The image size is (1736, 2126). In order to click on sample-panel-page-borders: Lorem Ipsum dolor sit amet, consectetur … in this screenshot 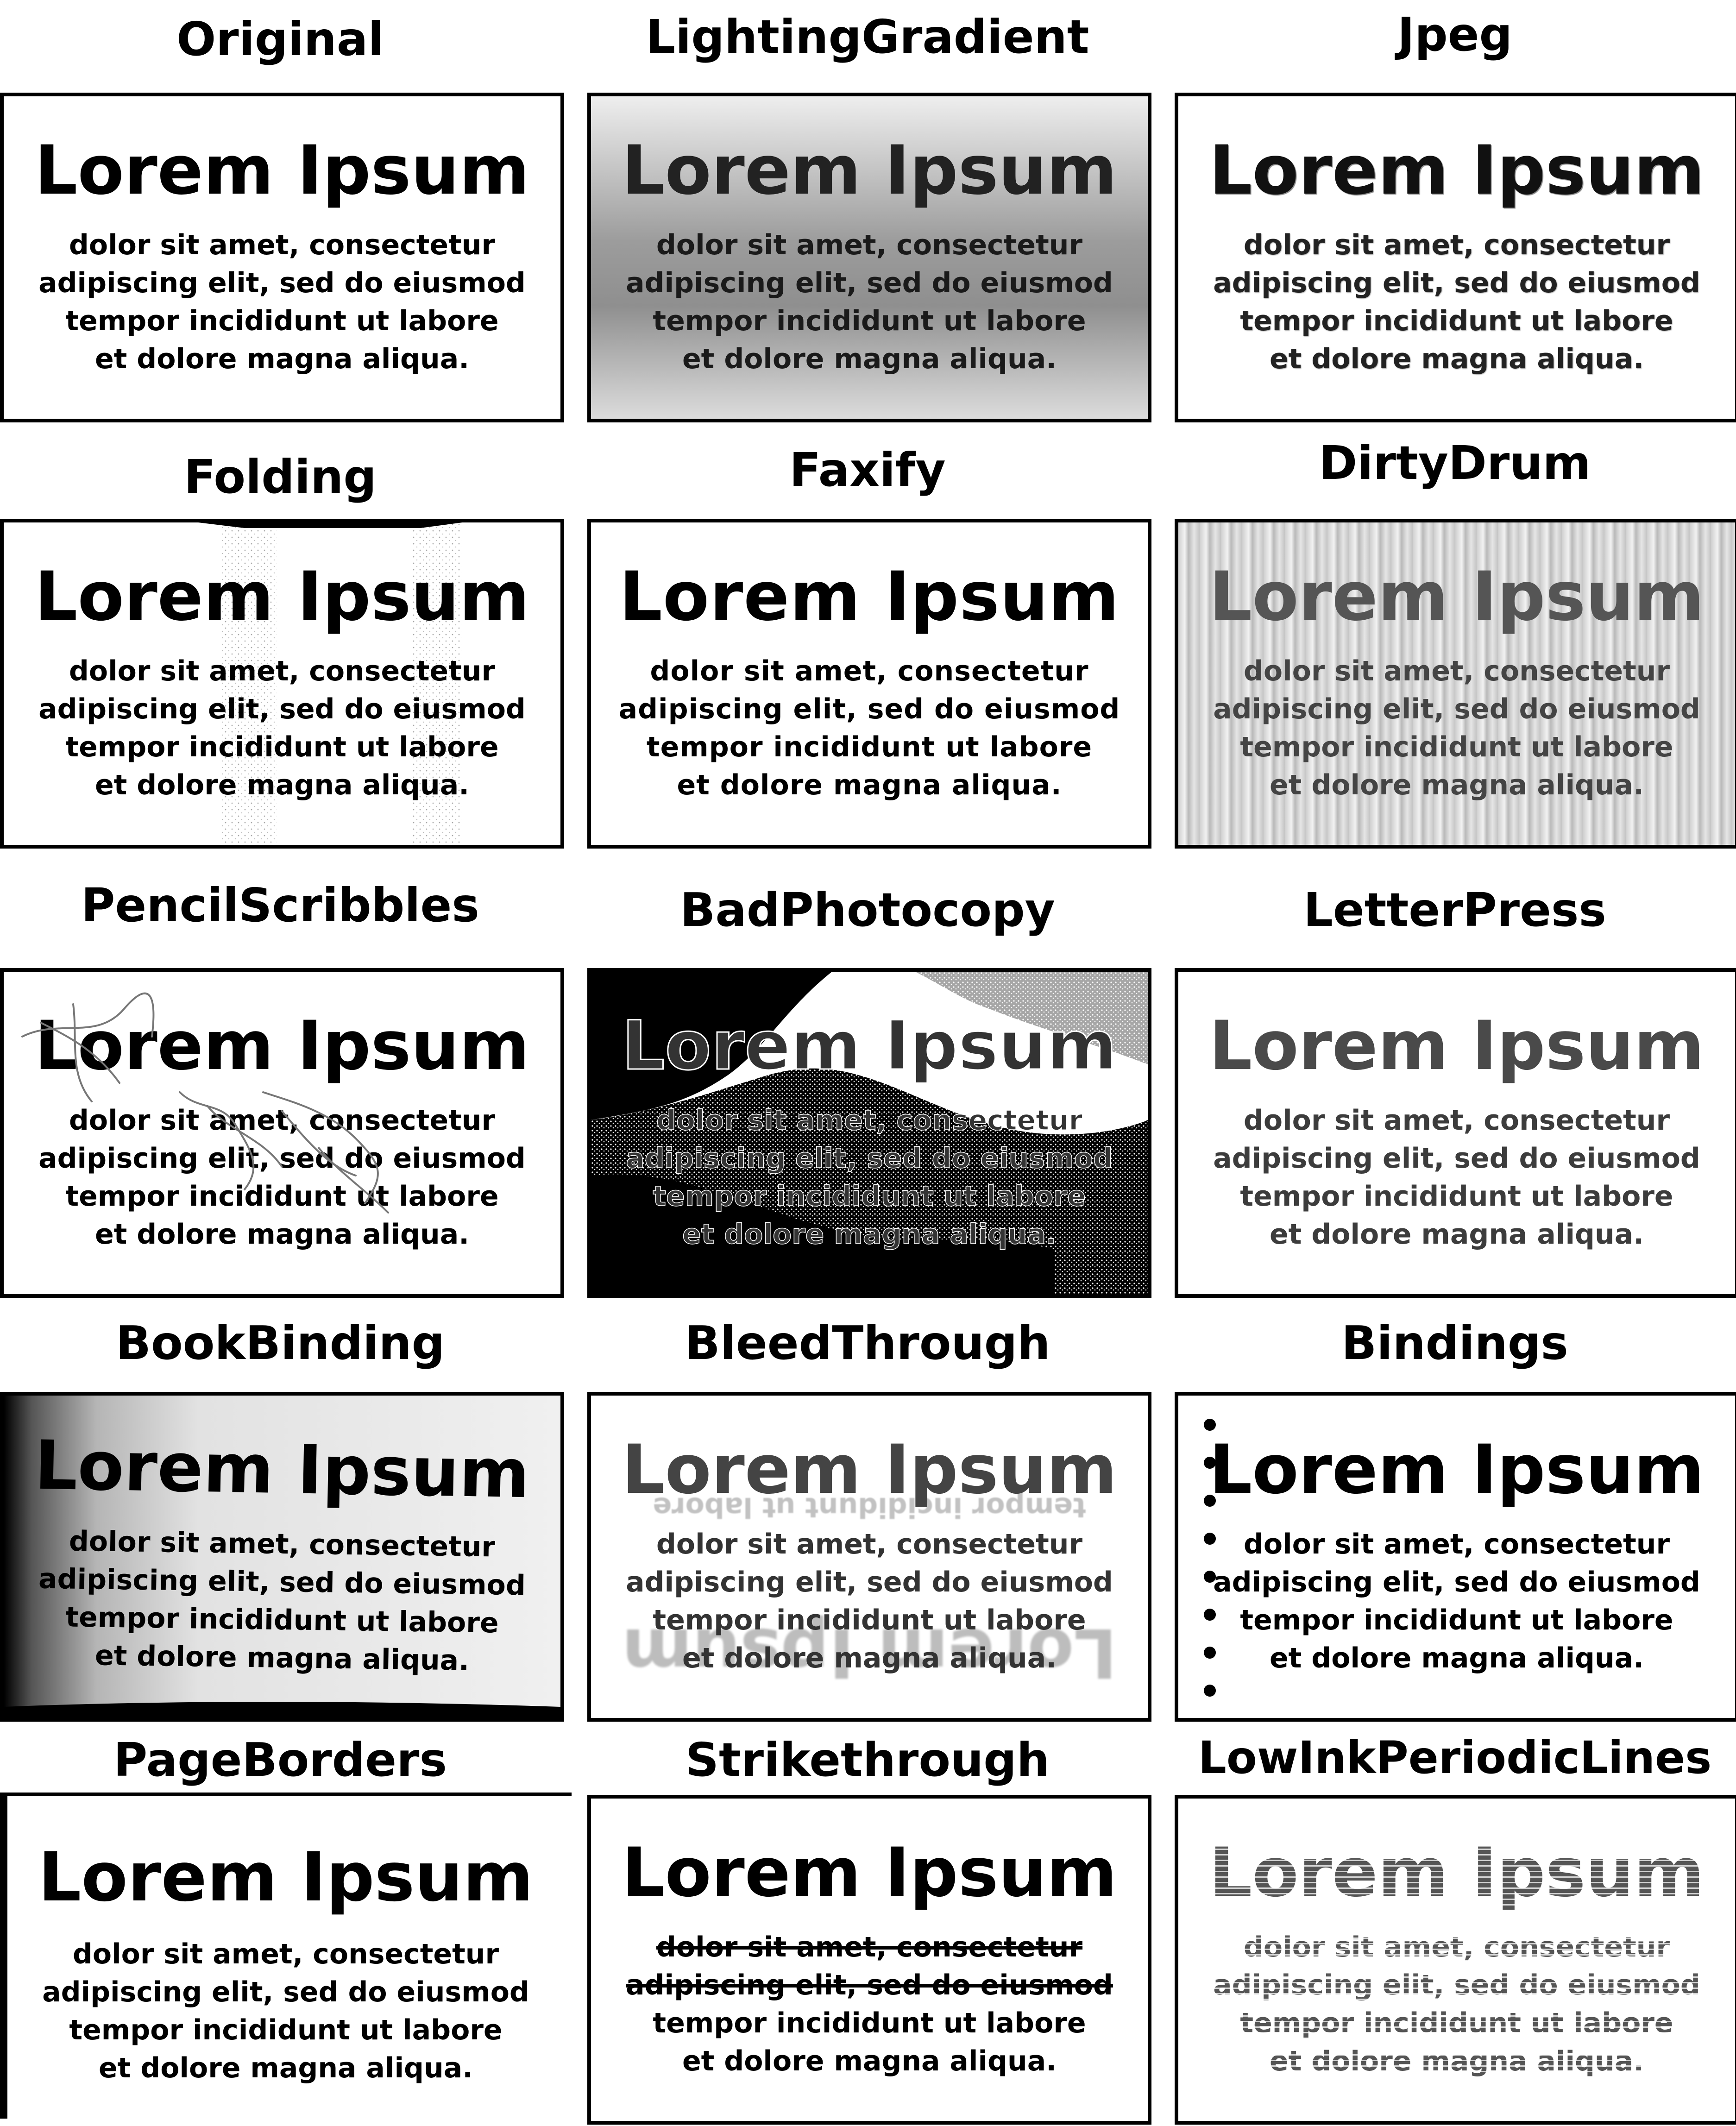, I will do `click(286, 1956)`.